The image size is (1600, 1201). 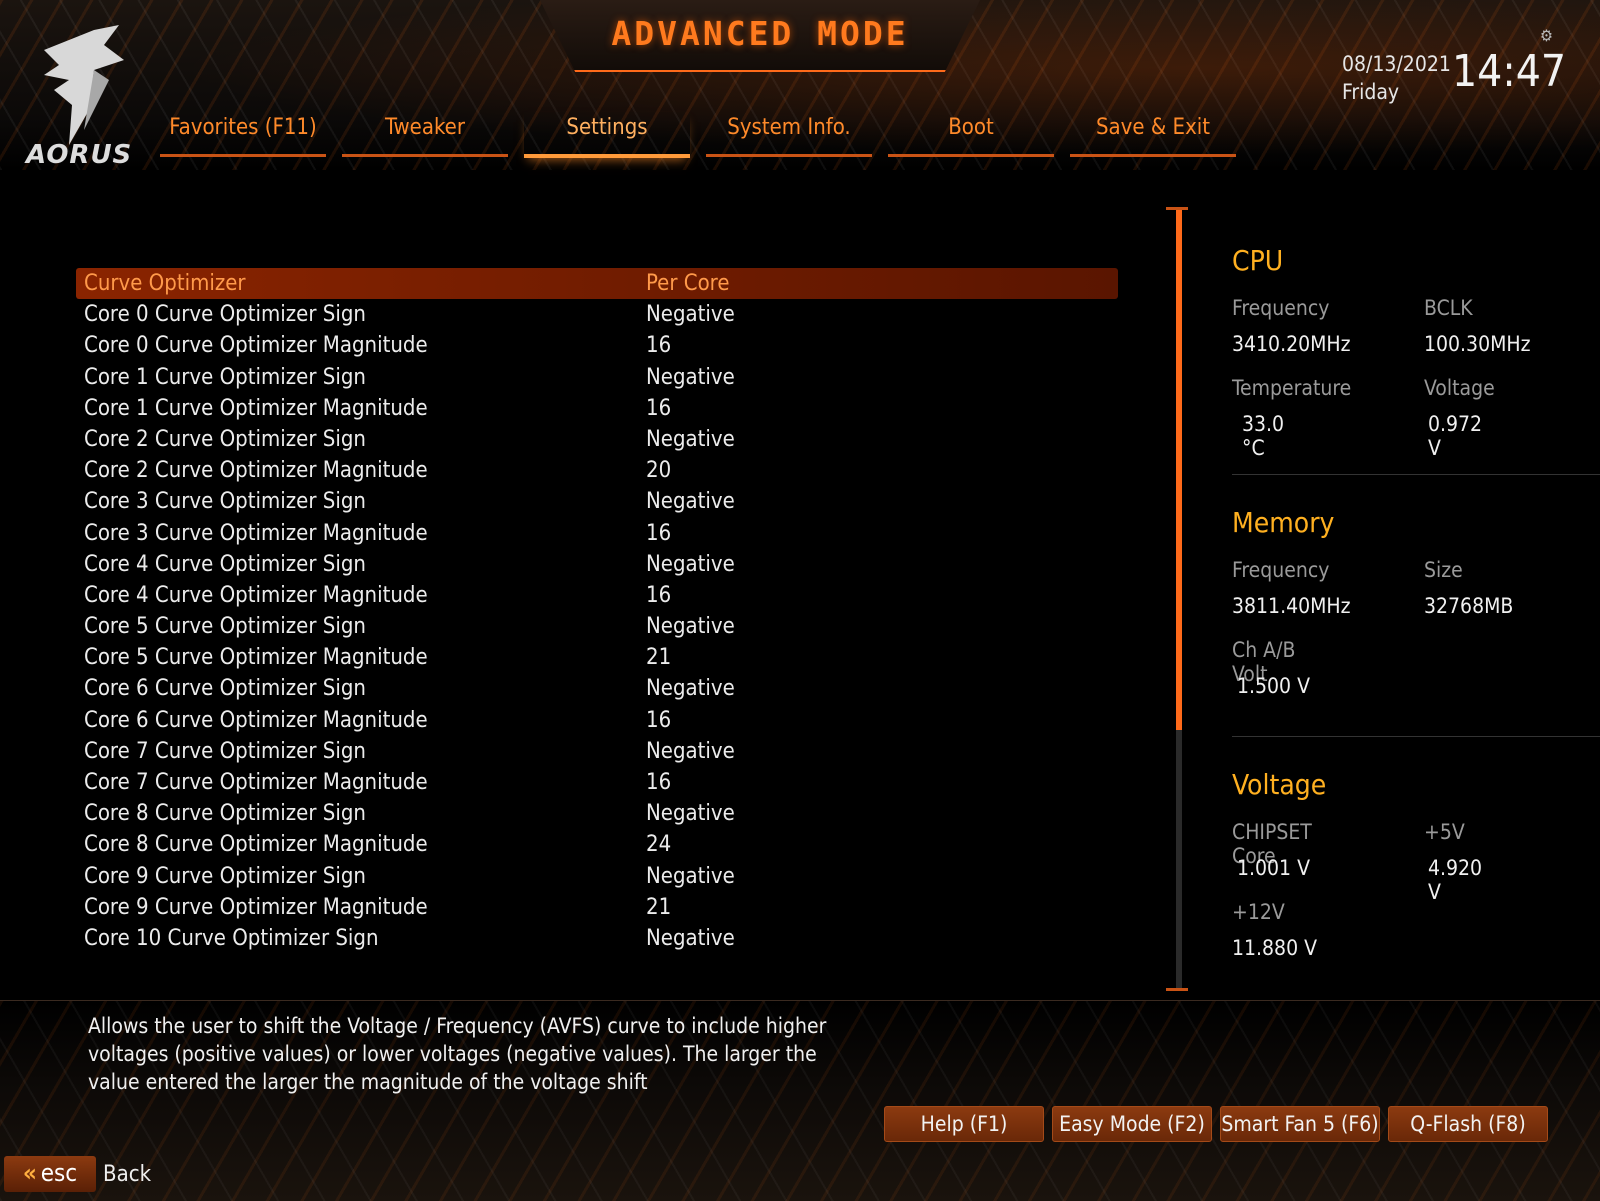 I want to click on setting-value: 24, so click(x=658, y=844).